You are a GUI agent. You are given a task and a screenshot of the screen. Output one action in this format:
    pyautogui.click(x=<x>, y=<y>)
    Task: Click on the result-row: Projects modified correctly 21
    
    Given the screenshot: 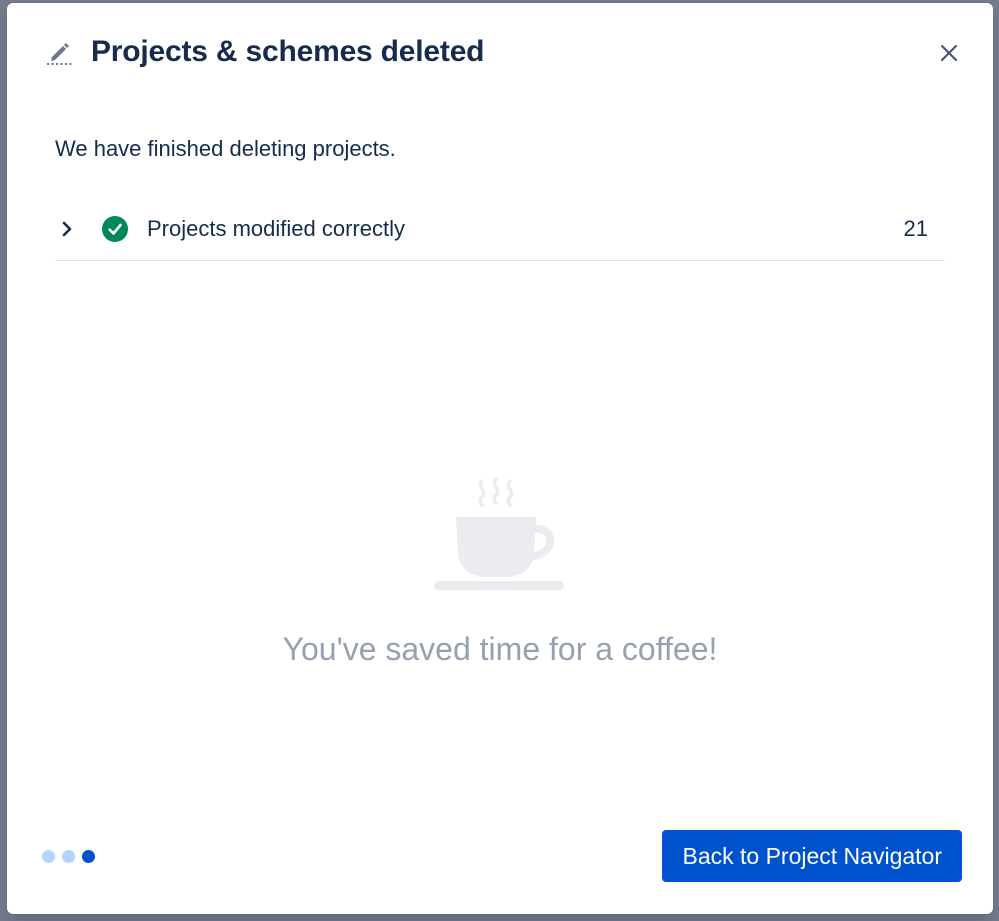 What is the action you would take?
    pyautogui.click(x=500, y=232)
    